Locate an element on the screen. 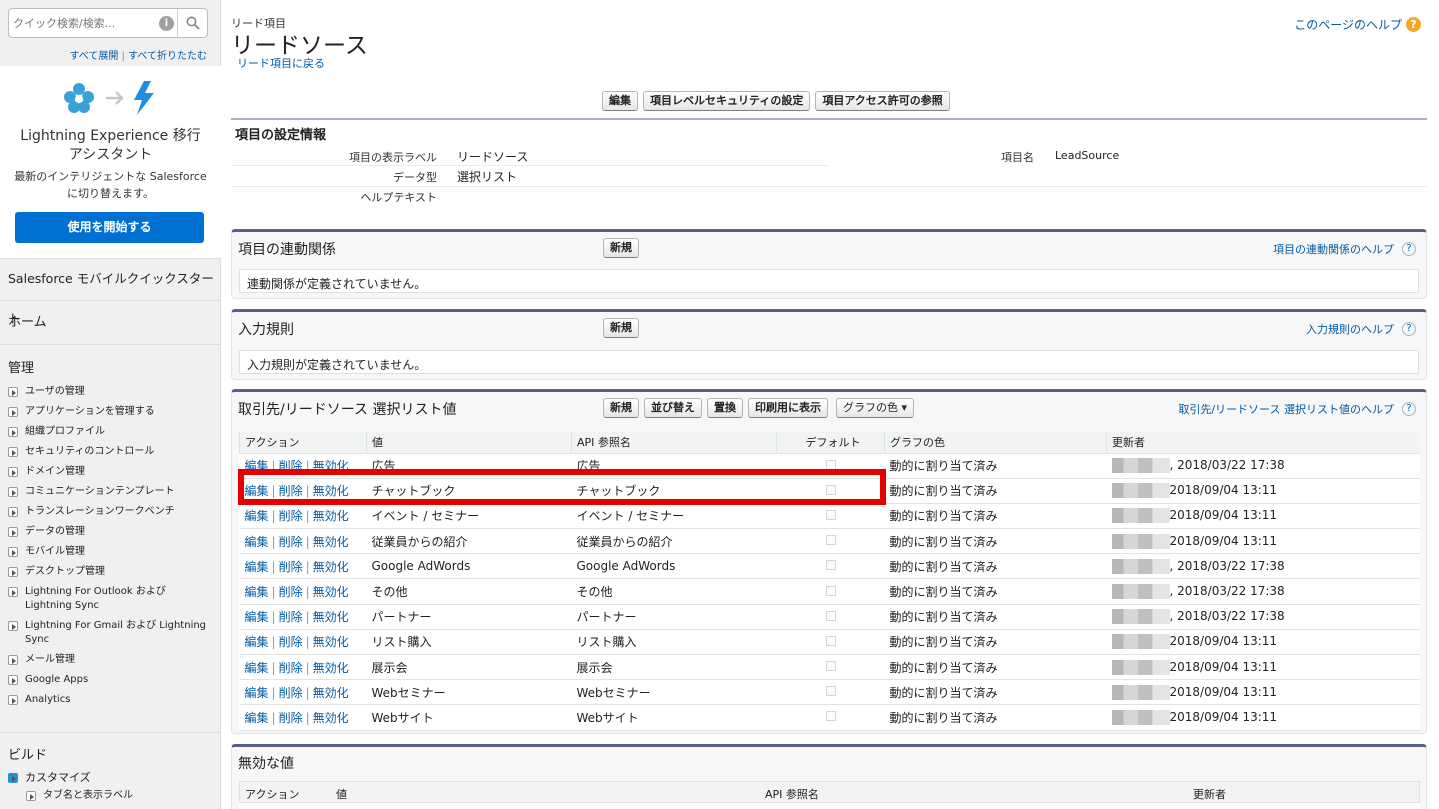 The height and width of the screenshot is (809, 1439). page-help-link: このページのヘルプ is located at coordinates (1348, 24).